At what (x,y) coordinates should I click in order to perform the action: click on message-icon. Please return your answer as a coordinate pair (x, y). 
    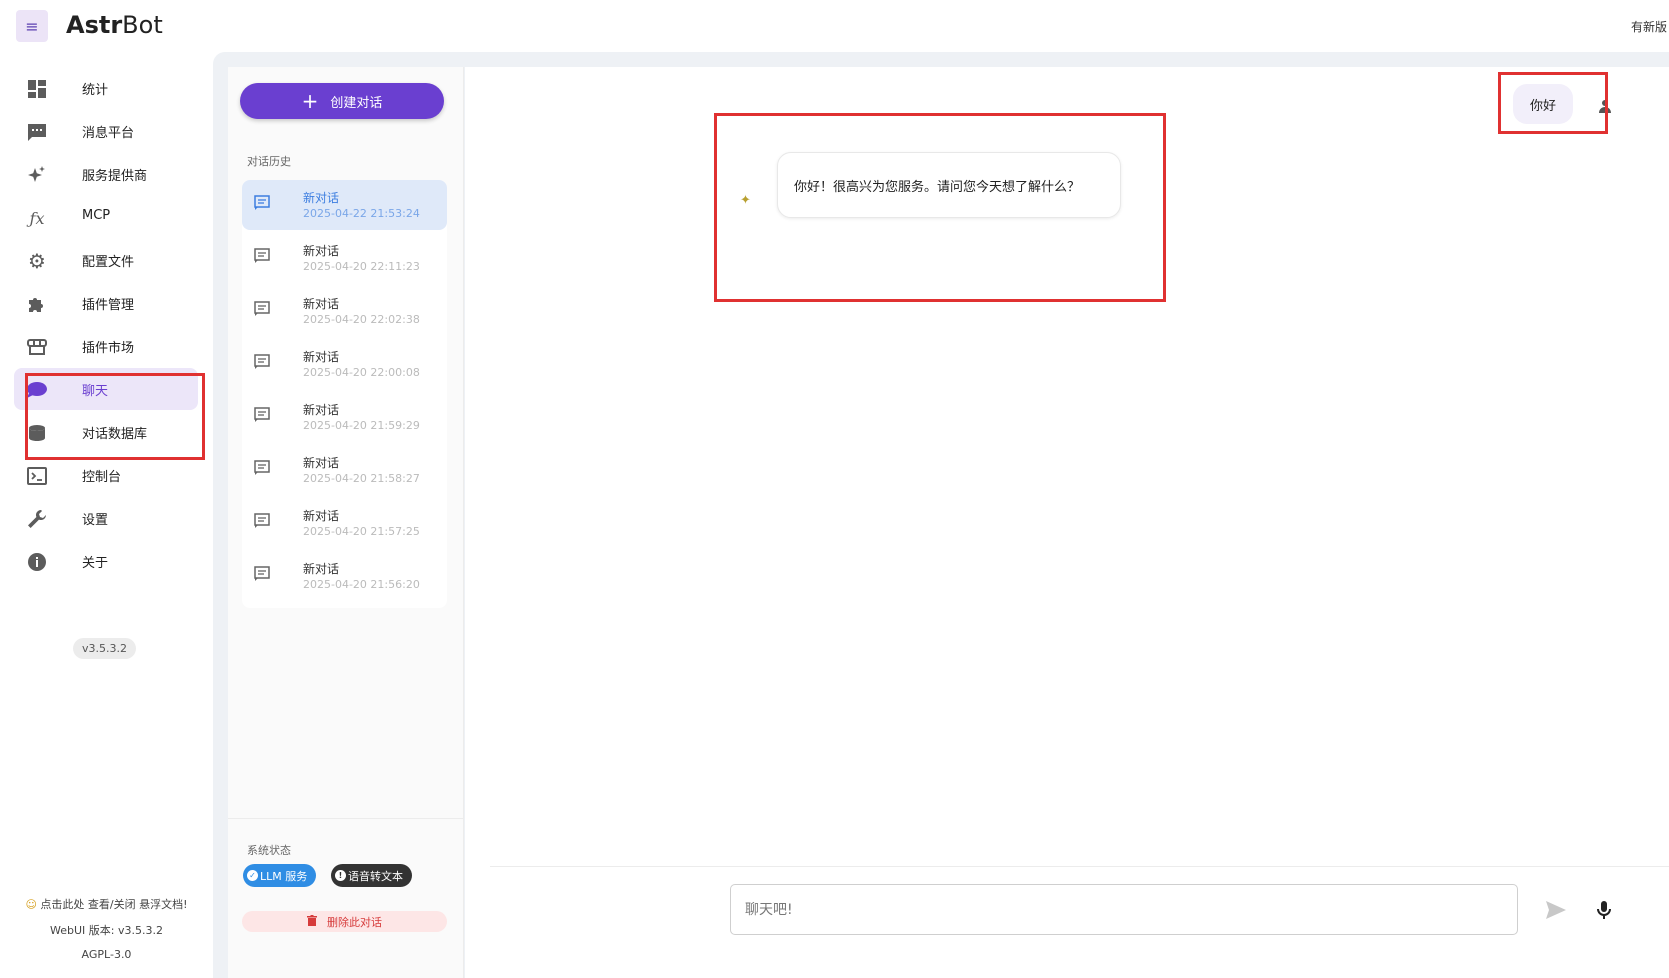
    Looking at the image, I should click on (37, 132).